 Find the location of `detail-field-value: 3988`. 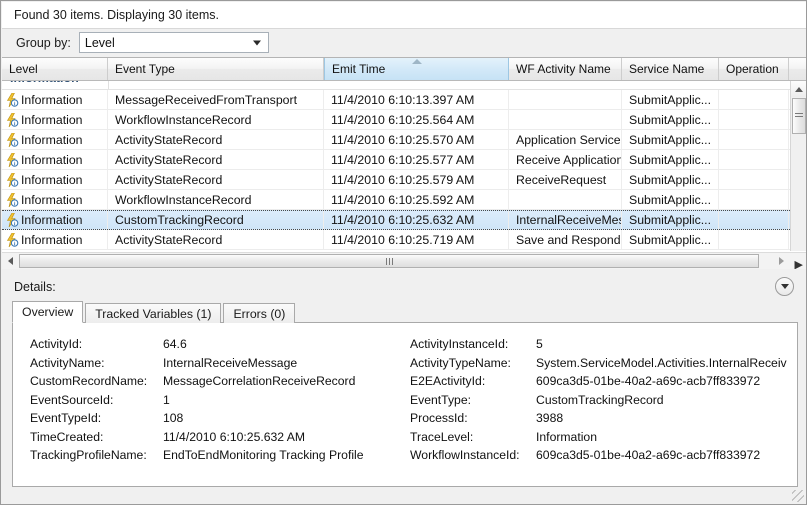

detail-field-value: 3988 is located at coordinates (550, 418).